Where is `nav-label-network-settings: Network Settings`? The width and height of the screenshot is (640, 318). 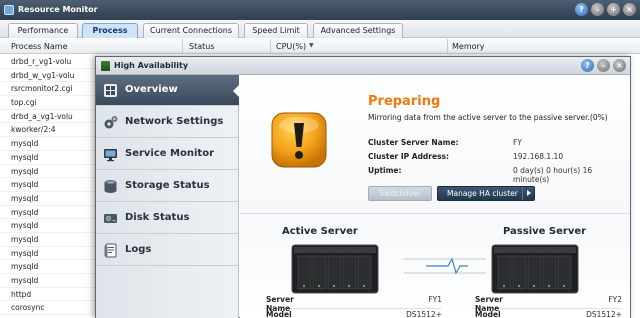
nav-label-network-settings: Network Settings is located at coordinates (174, 121).